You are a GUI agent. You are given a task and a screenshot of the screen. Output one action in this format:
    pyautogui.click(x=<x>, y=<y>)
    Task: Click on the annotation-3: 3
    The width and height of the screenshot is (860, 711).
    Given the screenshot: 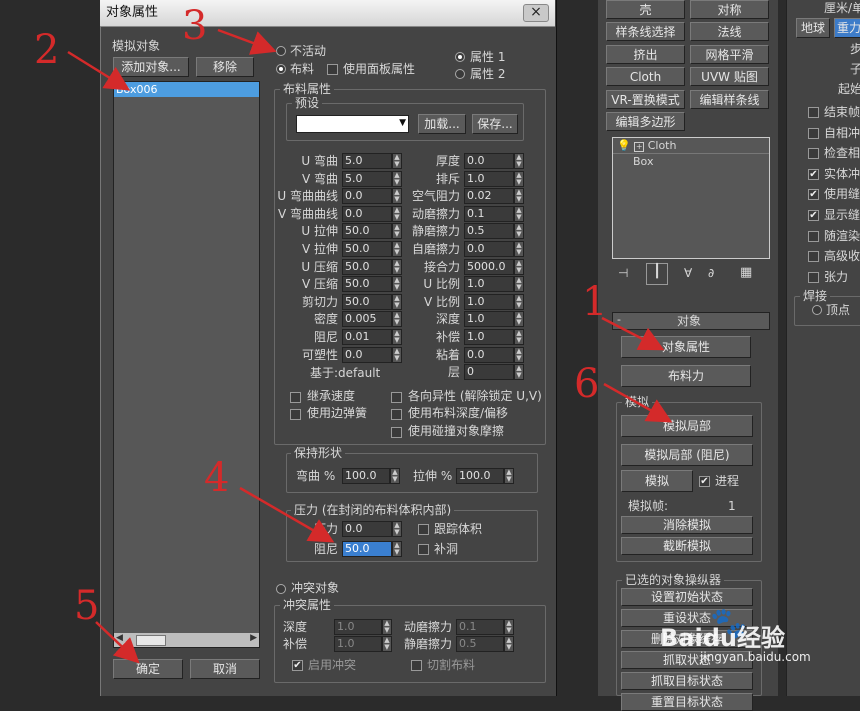 What is the action you would take?
    pyautogui.click(x=195, y=26)
    